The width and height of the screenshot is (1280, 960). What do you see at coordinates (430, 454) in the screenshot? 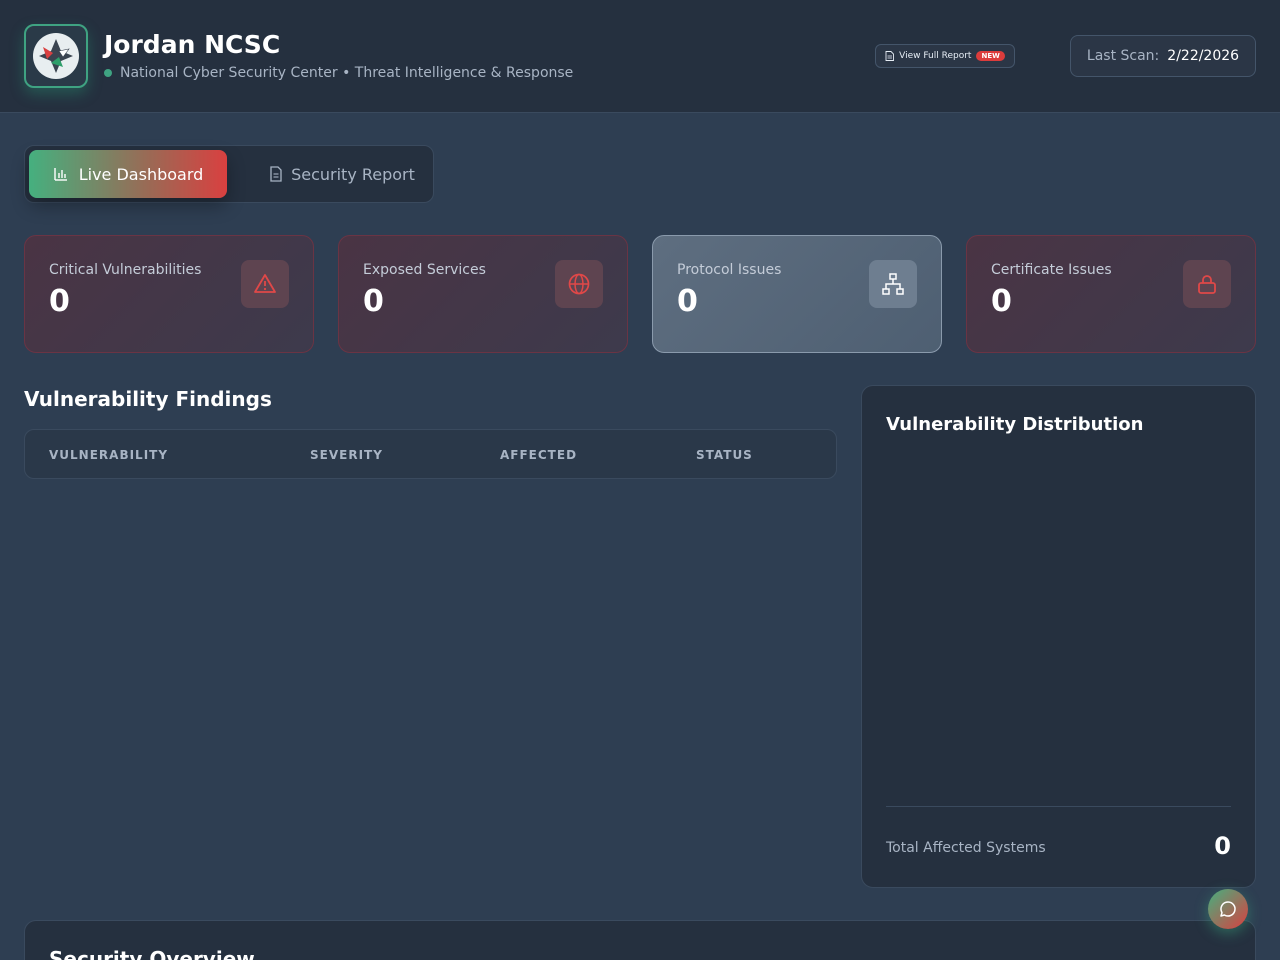
I see `findings-table-header: VULNERABILITY SEVERITY AFFECTED STATUS` at bounding box center [430, 454].